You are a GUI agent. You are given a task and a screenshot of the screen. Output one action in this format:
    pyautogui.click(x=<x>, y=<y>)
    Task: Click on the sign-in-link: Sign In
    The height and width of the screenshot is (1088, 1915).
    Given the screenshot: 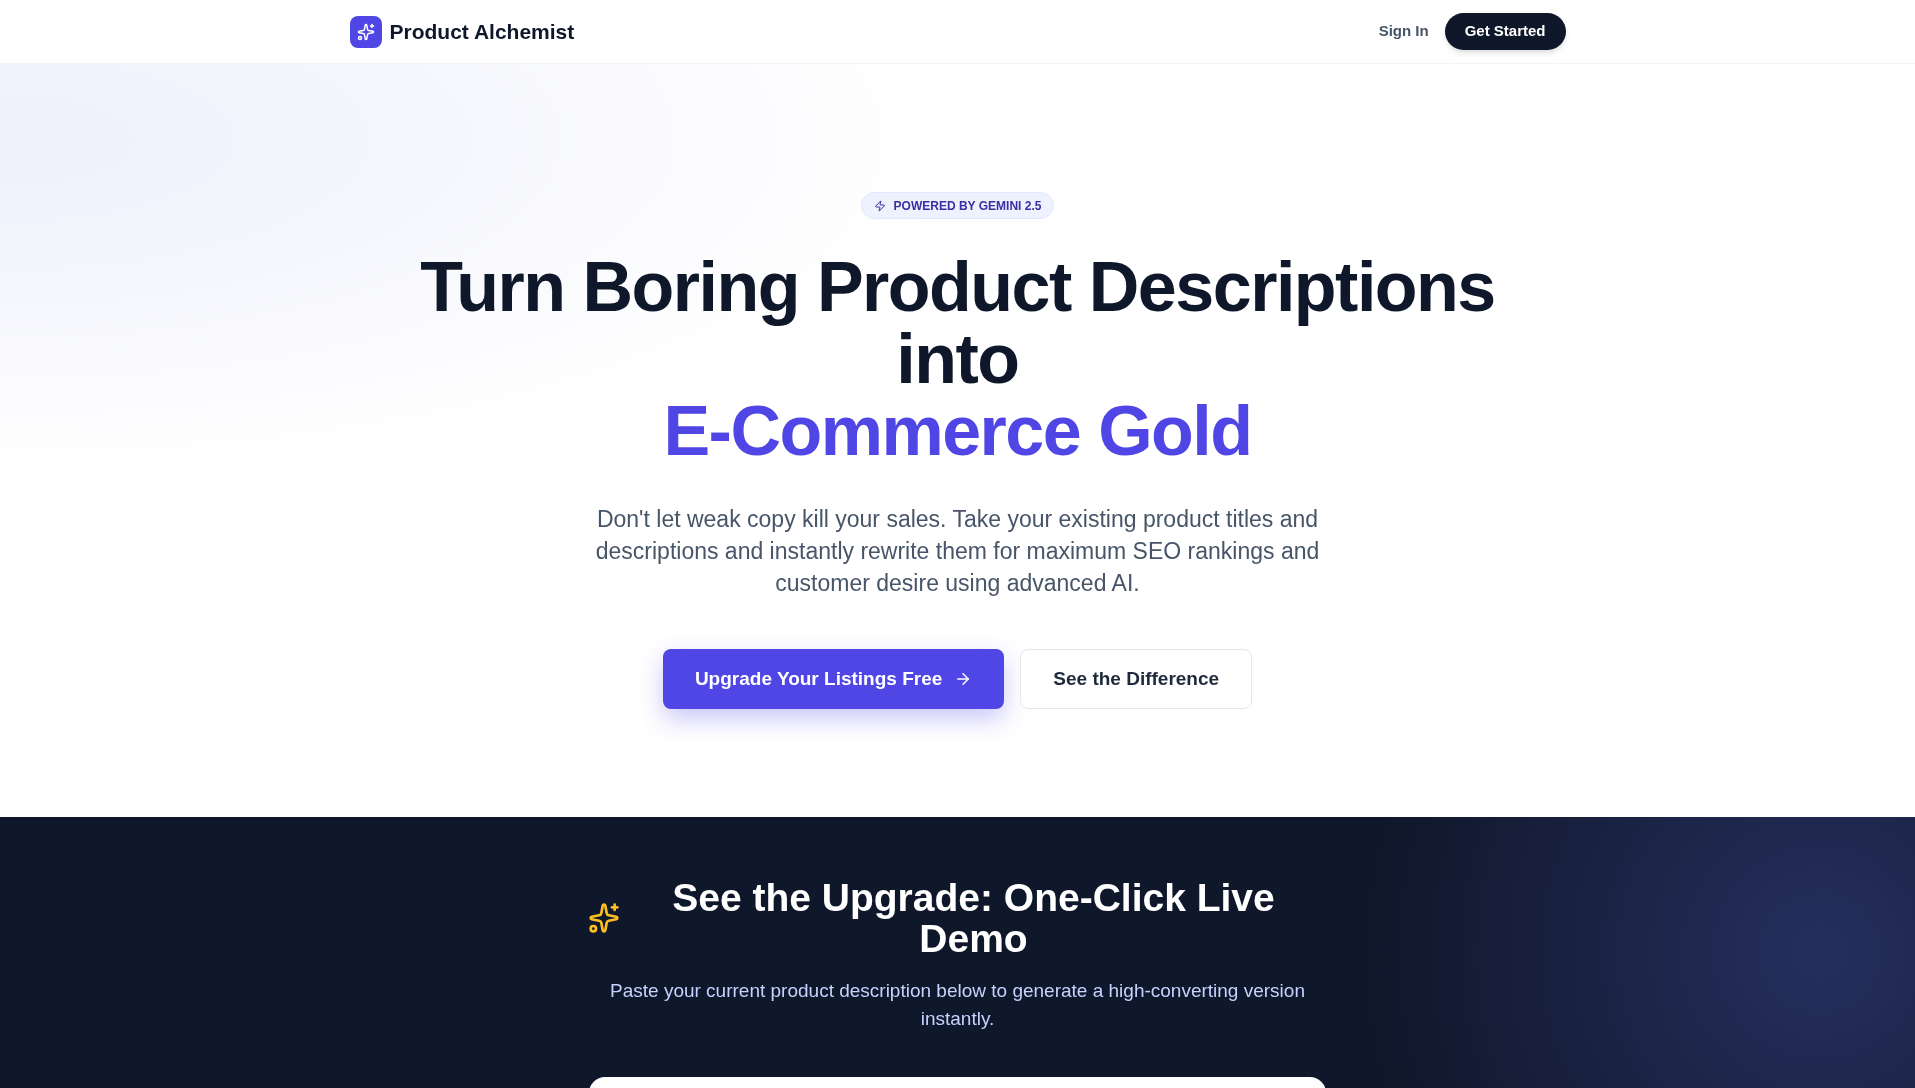 What is the action you would take?
    pyautogui.click(x=1403, y=31)
    